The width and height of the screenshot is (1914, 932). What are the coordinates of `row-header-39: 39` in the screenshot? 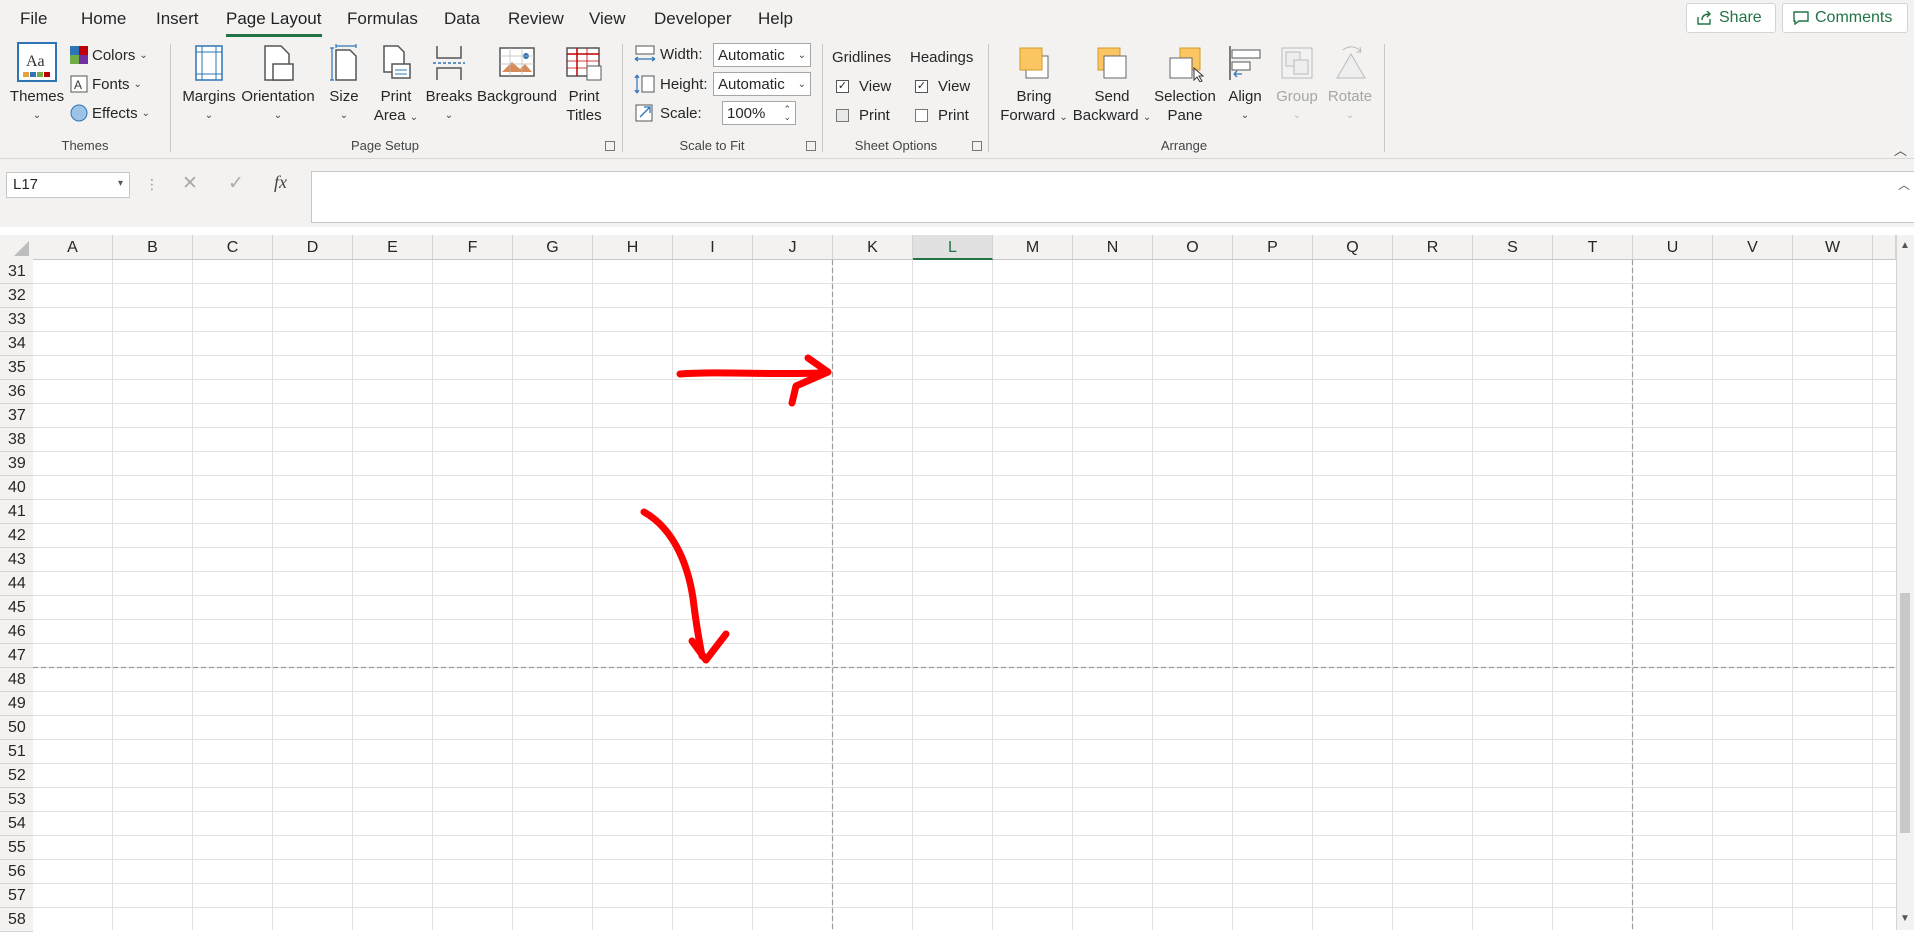 It's located at (16, 464).